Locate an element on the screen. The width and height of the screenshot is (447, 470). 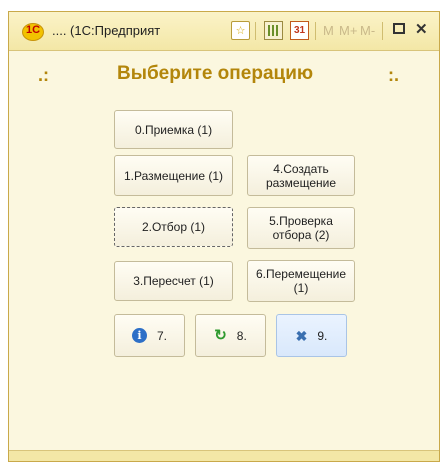
calendar-day: 31 is located at coordinates (299, 30).